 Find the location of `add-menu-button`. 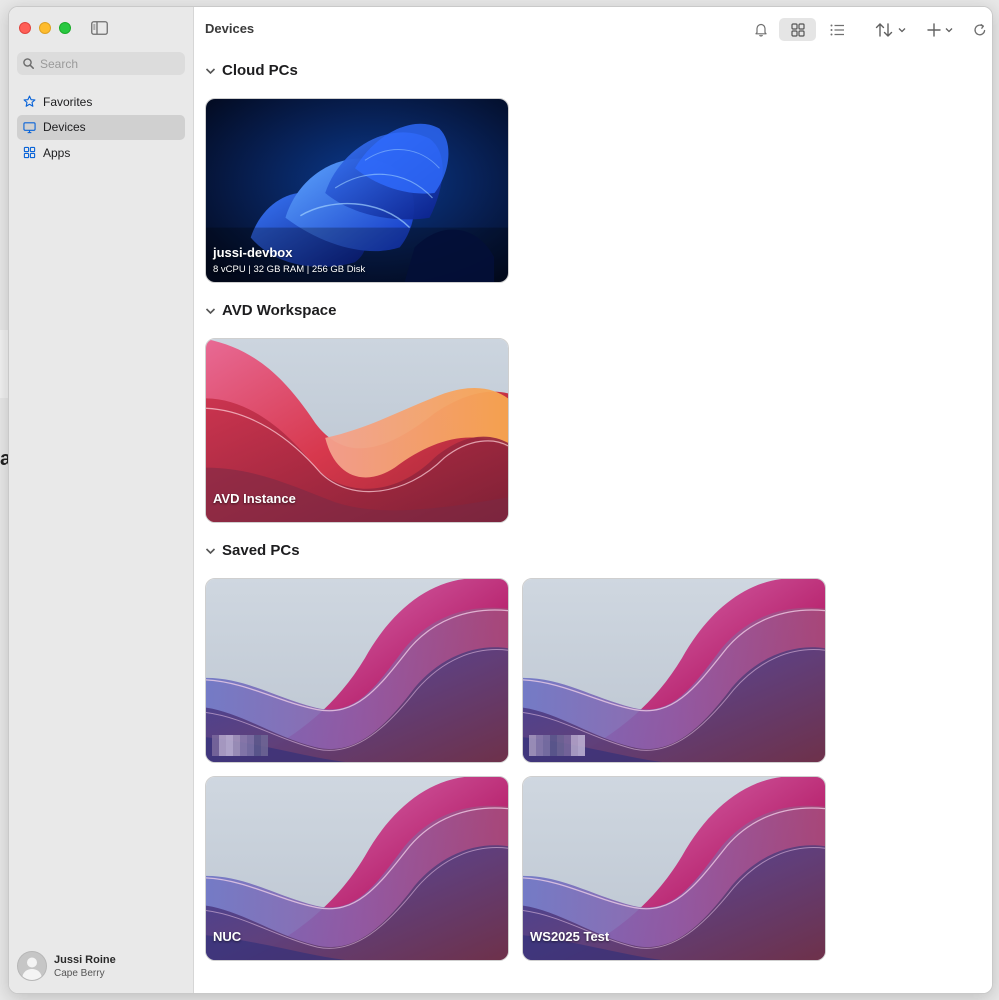

add-menu-button is located at coordinates (940, 29).